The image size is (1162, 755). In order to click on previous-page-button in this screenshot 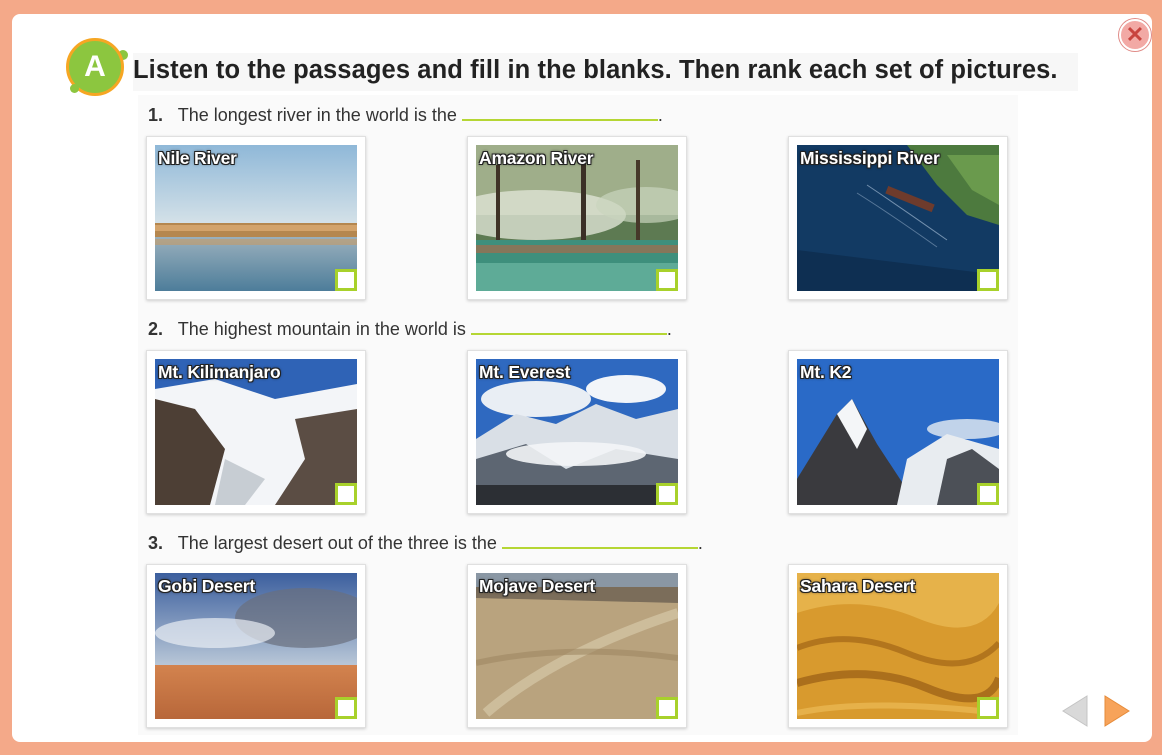, I will do `click(1075, 711)`.